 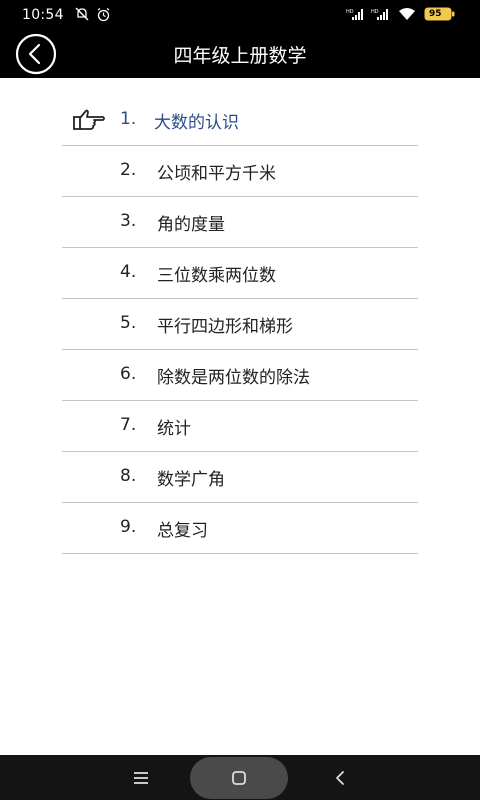 I want to click on signal-icon-2: HD, so click(x=379, y=14).